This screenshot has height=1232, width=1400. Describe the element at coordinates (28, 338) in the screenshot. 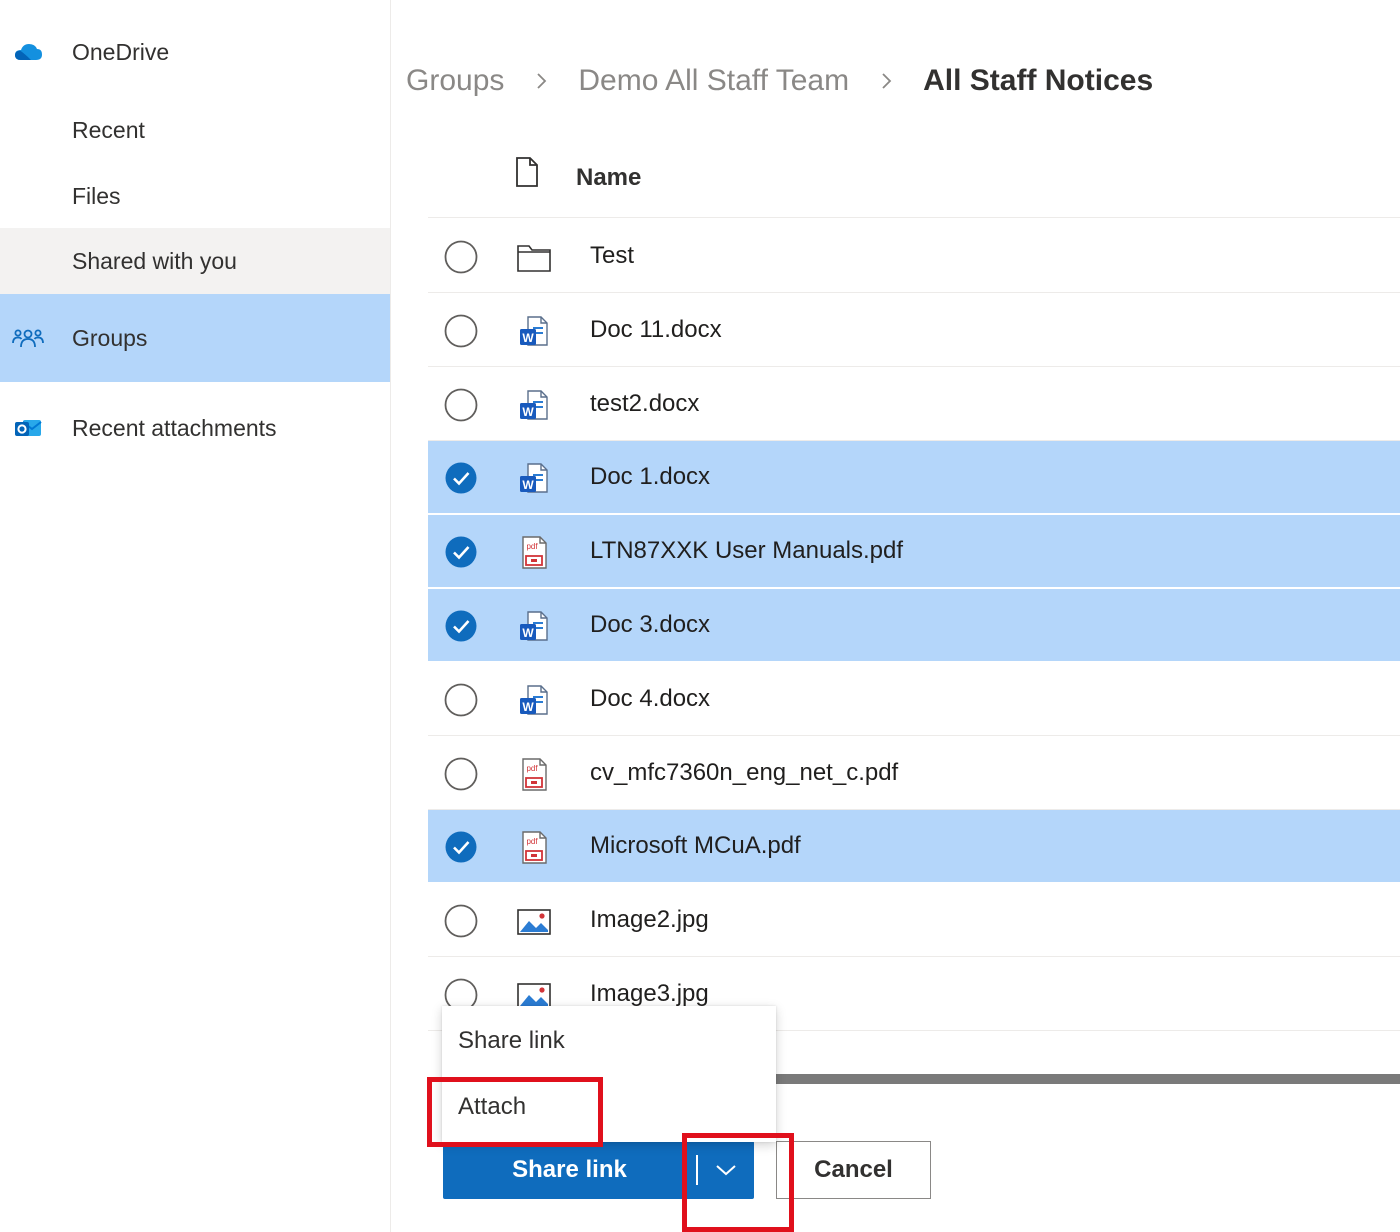

I see `groups-icon` at that location.